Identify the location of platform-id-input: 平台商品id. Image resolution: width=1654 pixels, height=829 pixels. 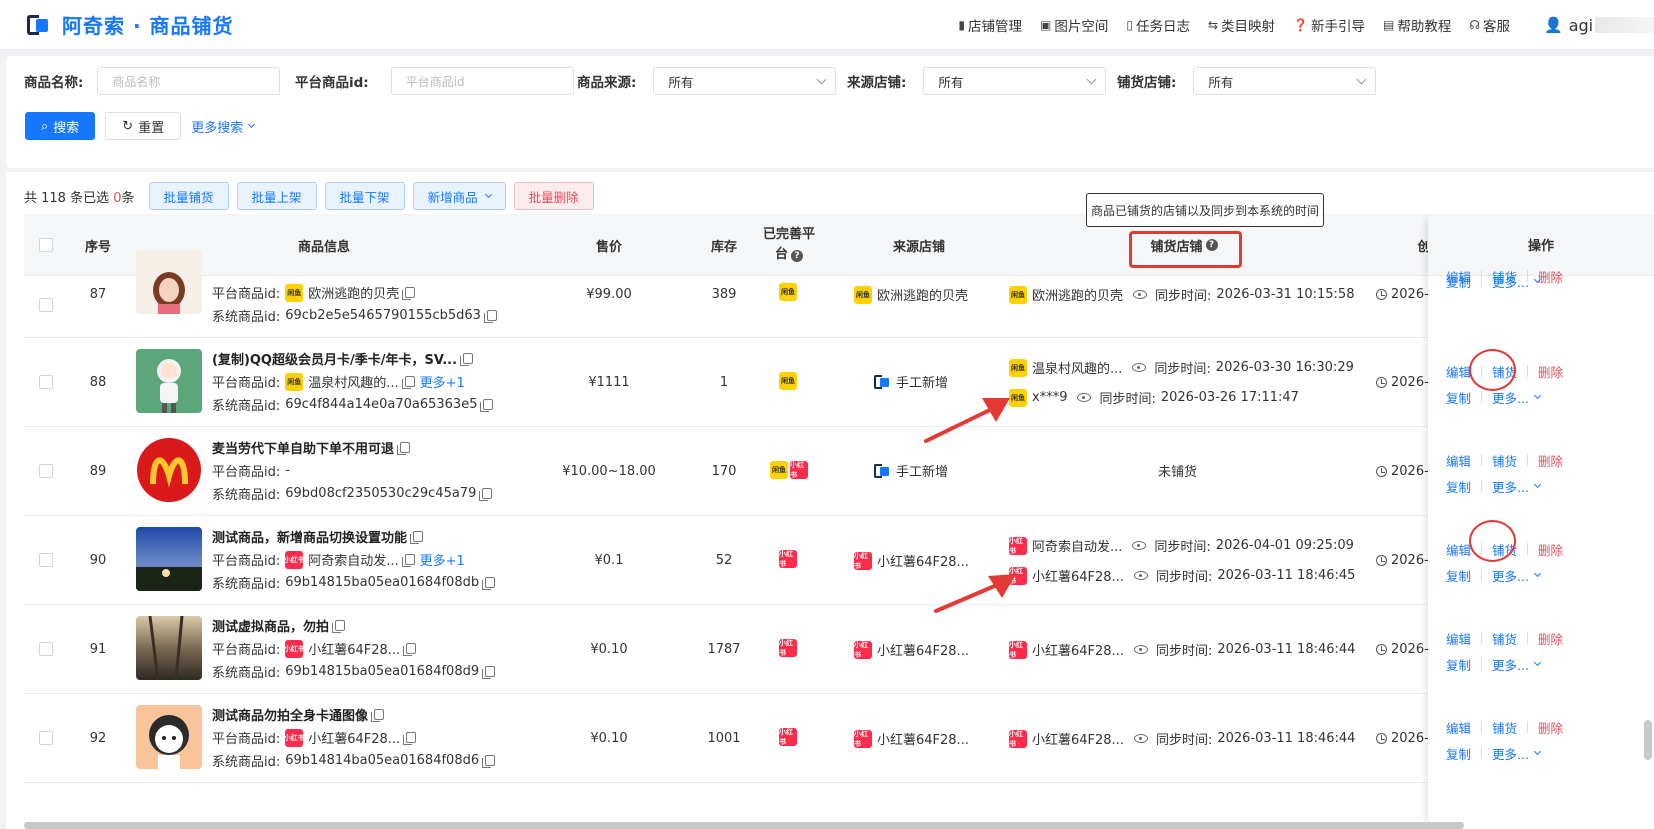
(482, 81).